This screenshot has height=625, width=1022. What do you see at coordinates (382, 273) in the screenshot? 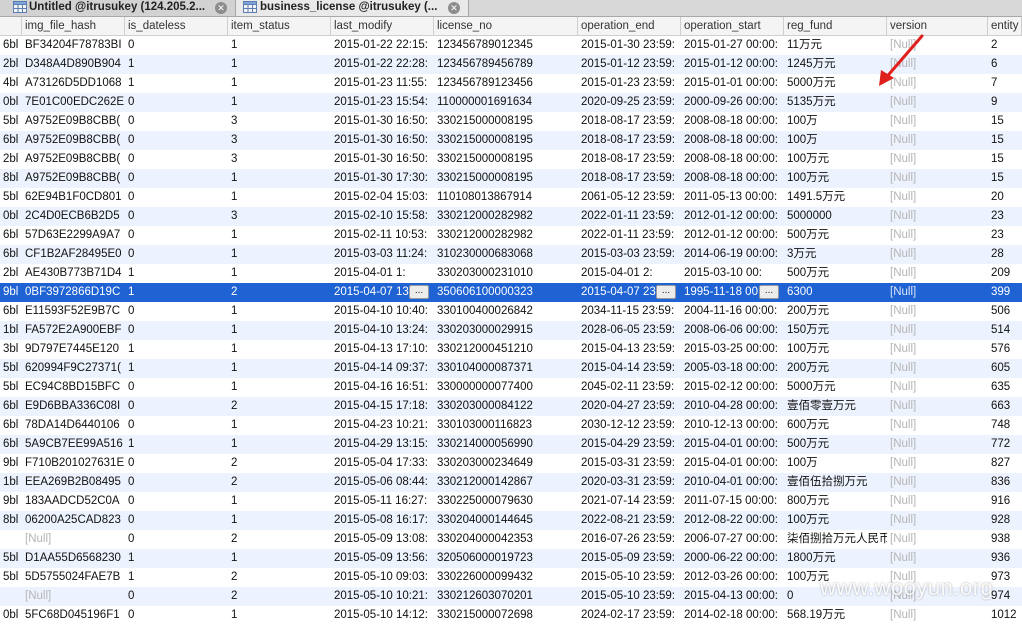
I see `table-cell: 2015-04-01 1:` at bounding box center [382, 273].